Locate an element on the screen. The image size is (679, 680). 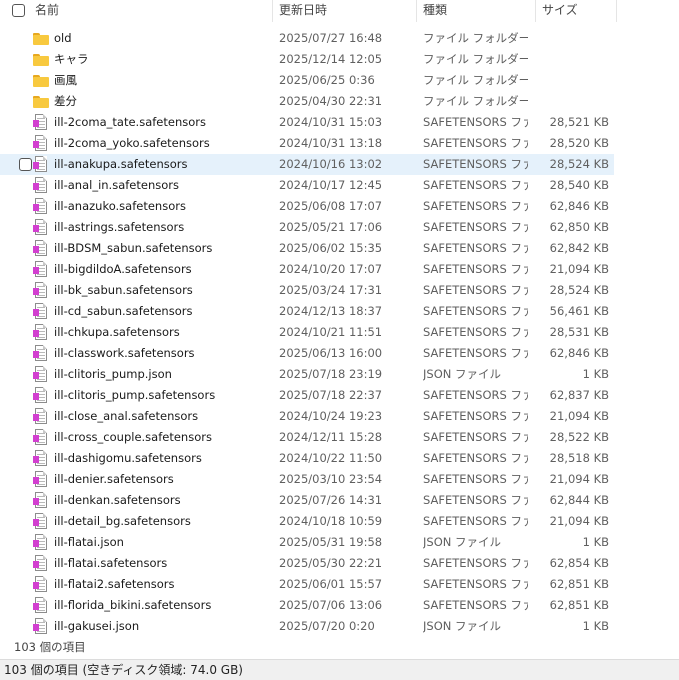
column-type-header: 種類 is located at coordinates (435, 11).